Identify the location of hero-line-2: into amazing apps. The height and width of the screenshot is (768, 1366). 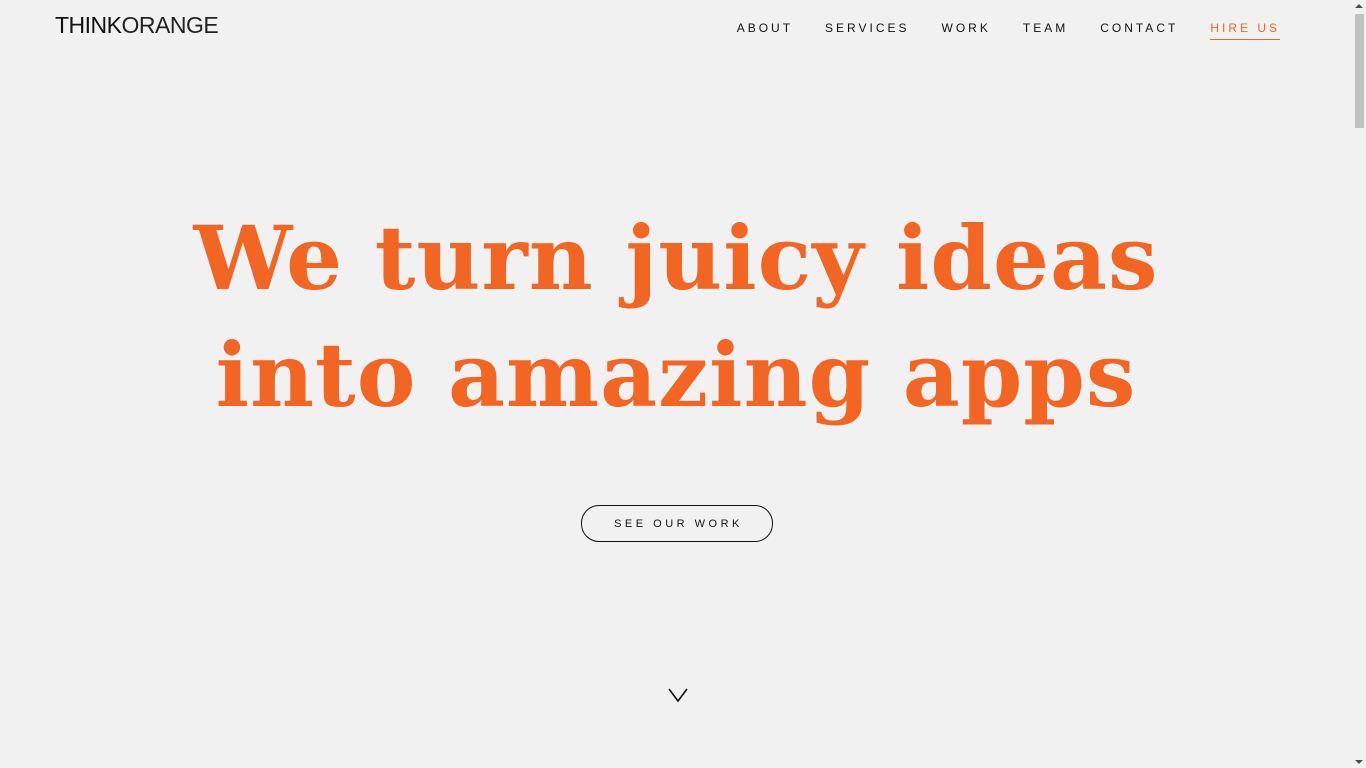
(676, 375).